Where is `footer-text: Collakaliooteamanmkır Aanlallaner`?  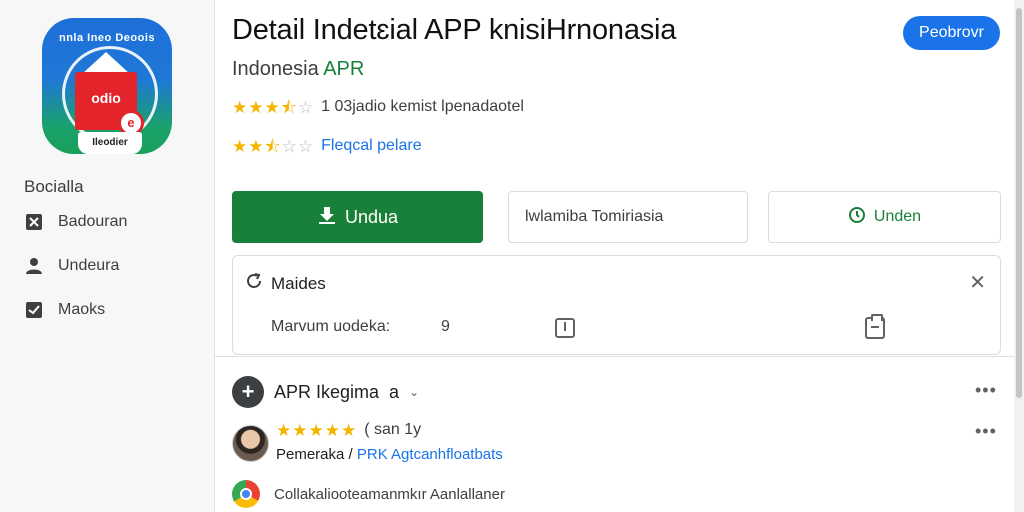
footer-text: Collakaliooteamanmkır Aanlallaner is located at coordinates (389, 494).